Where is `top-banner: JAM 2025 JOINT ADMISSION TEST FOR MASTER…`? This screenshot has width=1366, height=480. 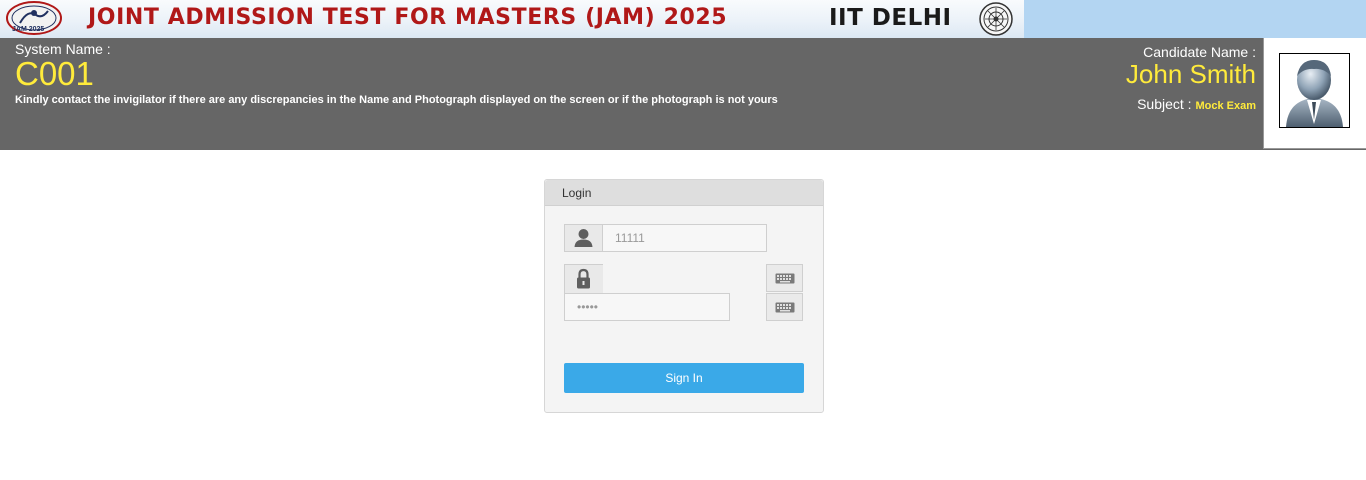
top-banner: JAM 2025 JOINT ADMISSION TEST FOR MASTER… is located at coordinates (683, 19).